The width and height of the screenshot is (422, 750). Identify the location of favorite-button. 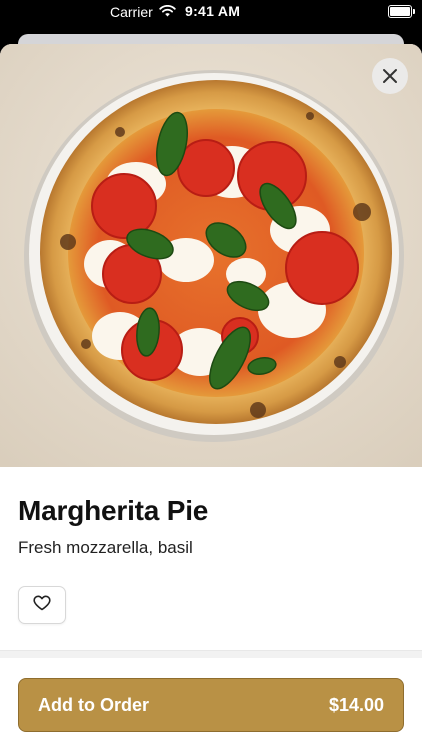
(42, 605).